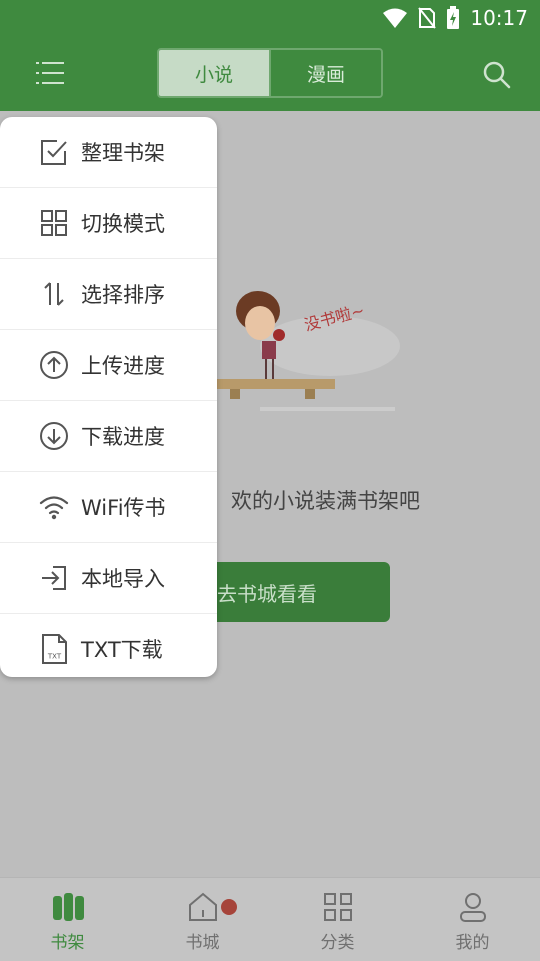 The height and width of the screenshot is (961, 540). What do you see at coordinates (123, 508) in the screenshot?
I see `menu-item-label: WiFi传书` at bounding box center [123, 508].